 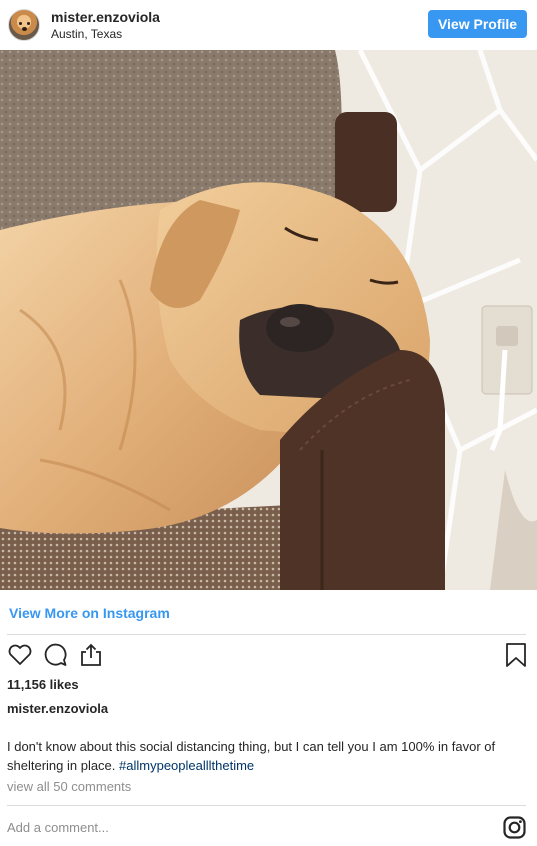 What do you see at coordinates (43, 684) in the screenshot?
I see `like-count: 11,156 likes` at bounding box center [43, 684].